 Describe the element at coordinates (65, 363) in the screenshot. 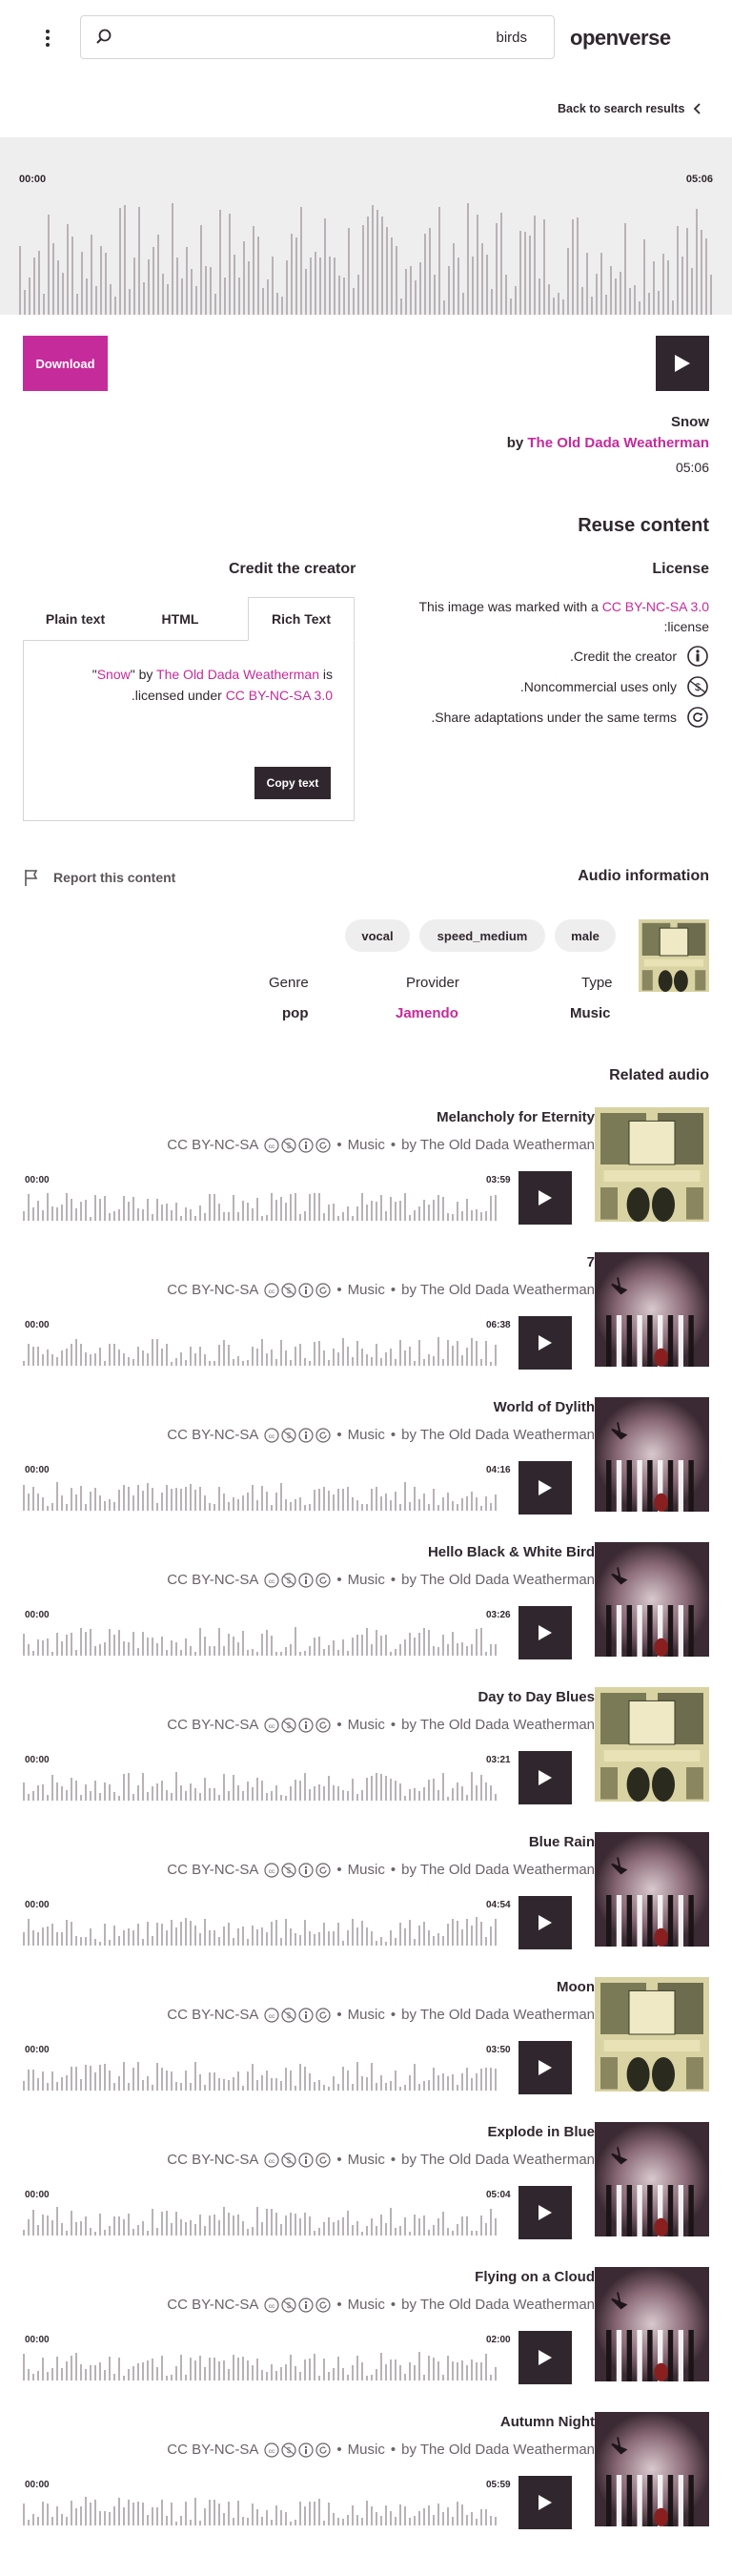

I see `download-button: Download` at that location.